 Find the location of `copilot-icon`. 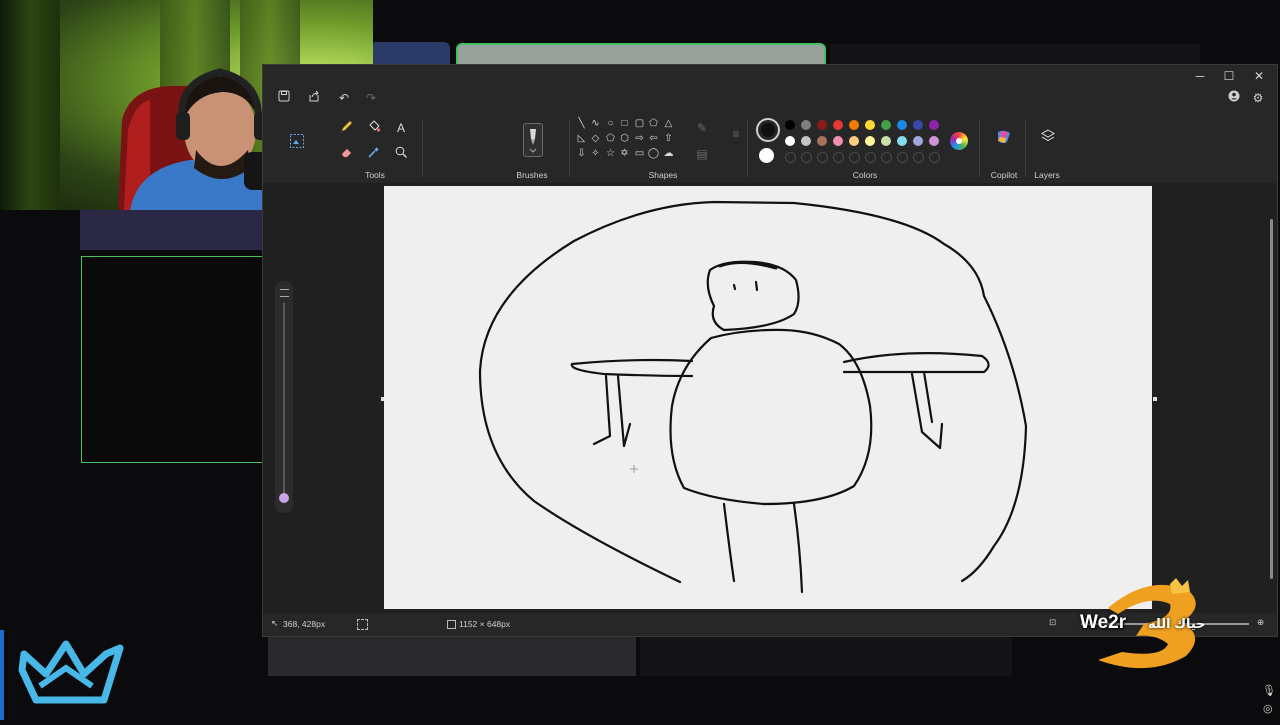

copilot-icon is located at coordinates (1004, 137).